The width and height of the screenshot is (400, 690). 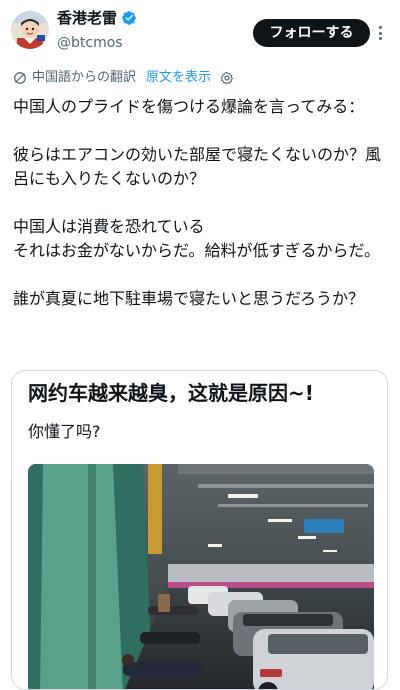 What do you see at coordinates (129, 18) in the screenshot?
I see `verified-badge-icon` at bounding box center [129, 18].